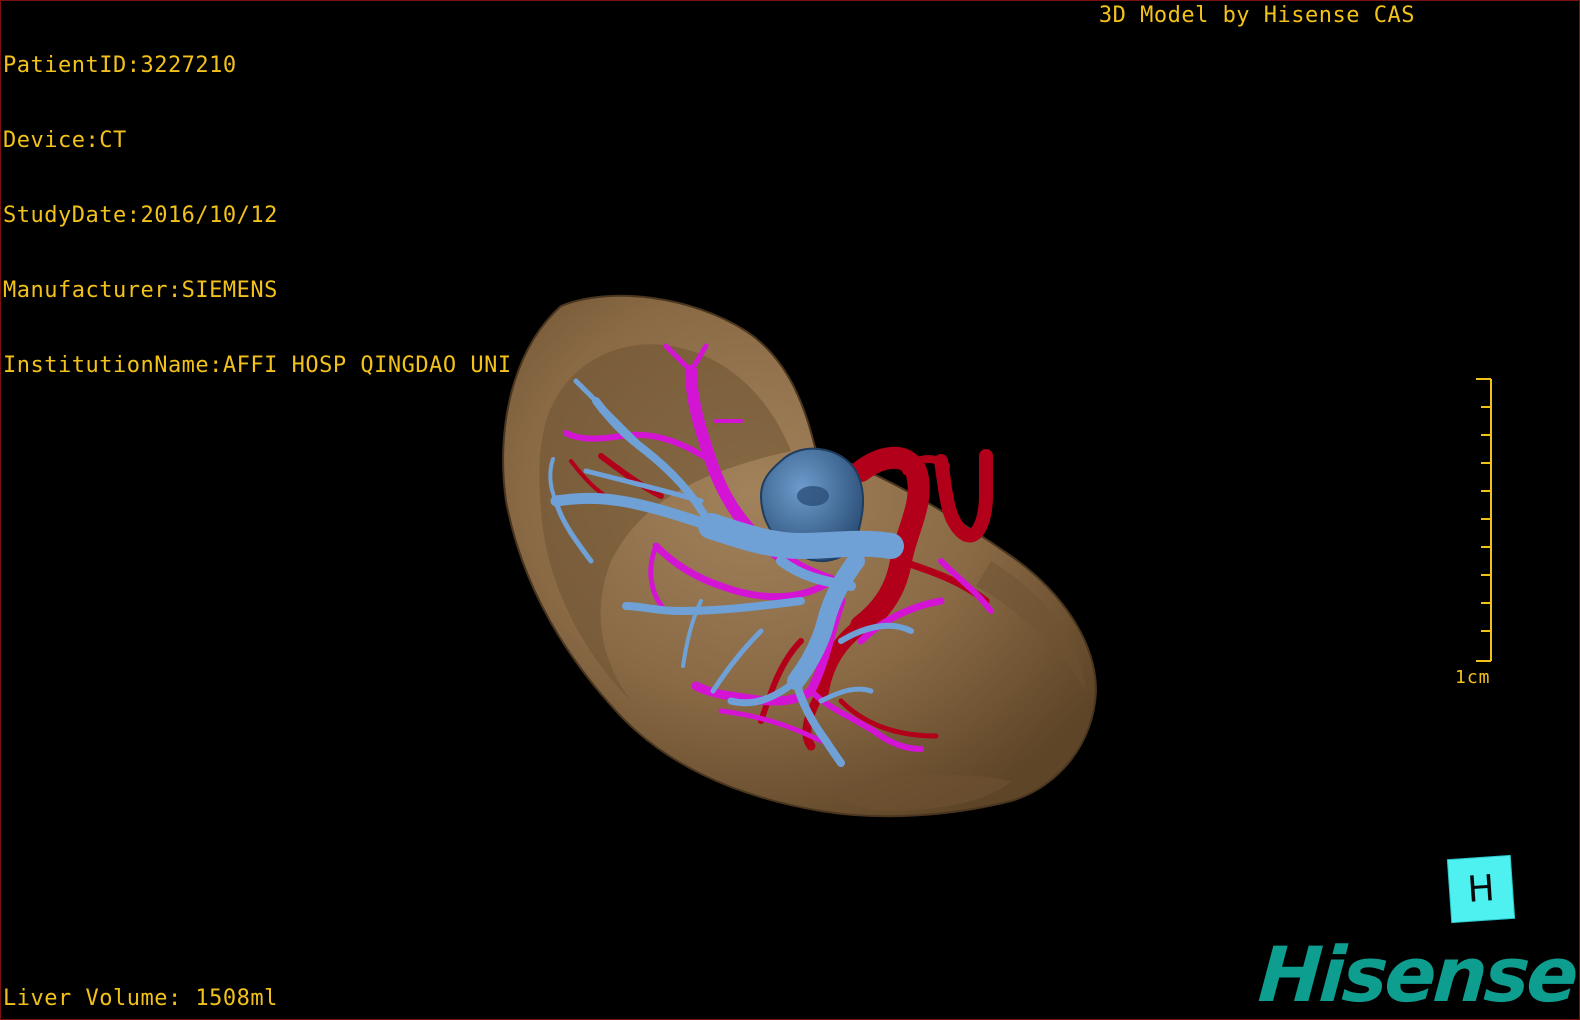 This screenshot has height=1020, width=1580. What do you see at coordinates (65, 140) in the screenshot?
I see `device: Device:CT` at bounding box center [65, 140].